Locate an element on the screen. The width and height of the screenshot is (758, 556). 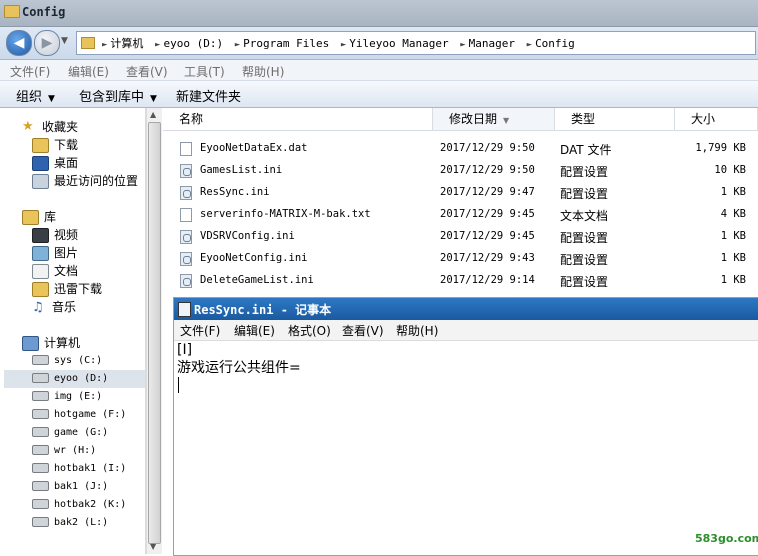
drive-l: bak2 (L:) is located at coordinates (70, 523).